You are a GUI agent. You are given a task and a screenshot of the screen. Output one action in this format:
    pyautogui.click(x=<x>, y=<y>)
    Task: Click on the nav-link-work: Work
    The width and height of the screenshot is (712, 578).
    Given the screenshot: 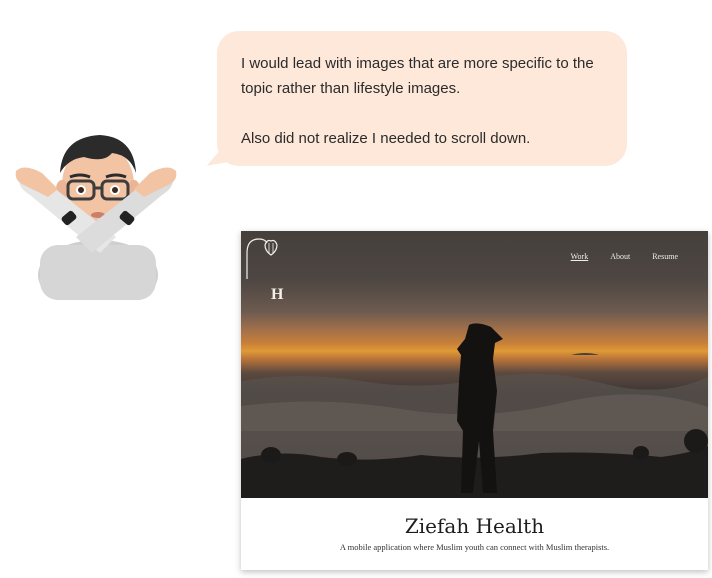 What is the action you would take?
    pyautogui.click(x=580, y=256)
    